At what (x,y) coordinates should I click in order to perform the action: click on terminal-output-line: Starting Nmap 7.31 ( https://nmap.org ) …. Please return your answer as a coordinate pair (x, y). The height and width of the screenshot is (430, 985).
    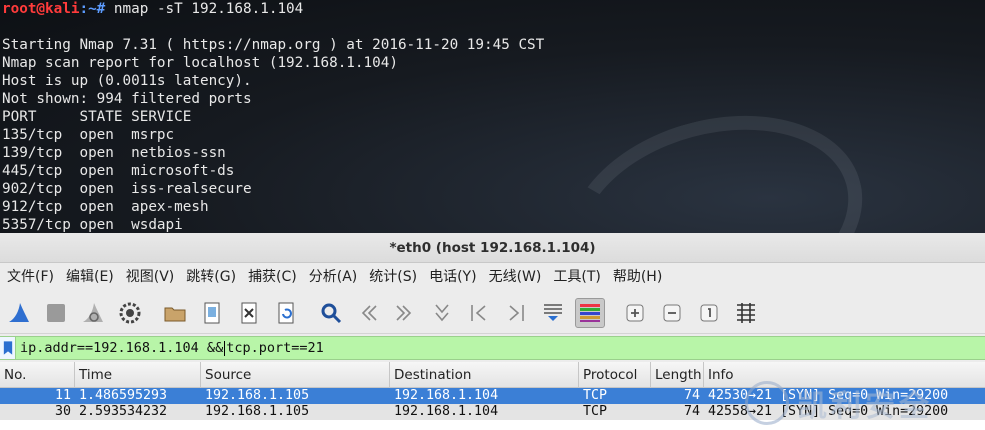
    Looking at the image, I should click on (273, 45).